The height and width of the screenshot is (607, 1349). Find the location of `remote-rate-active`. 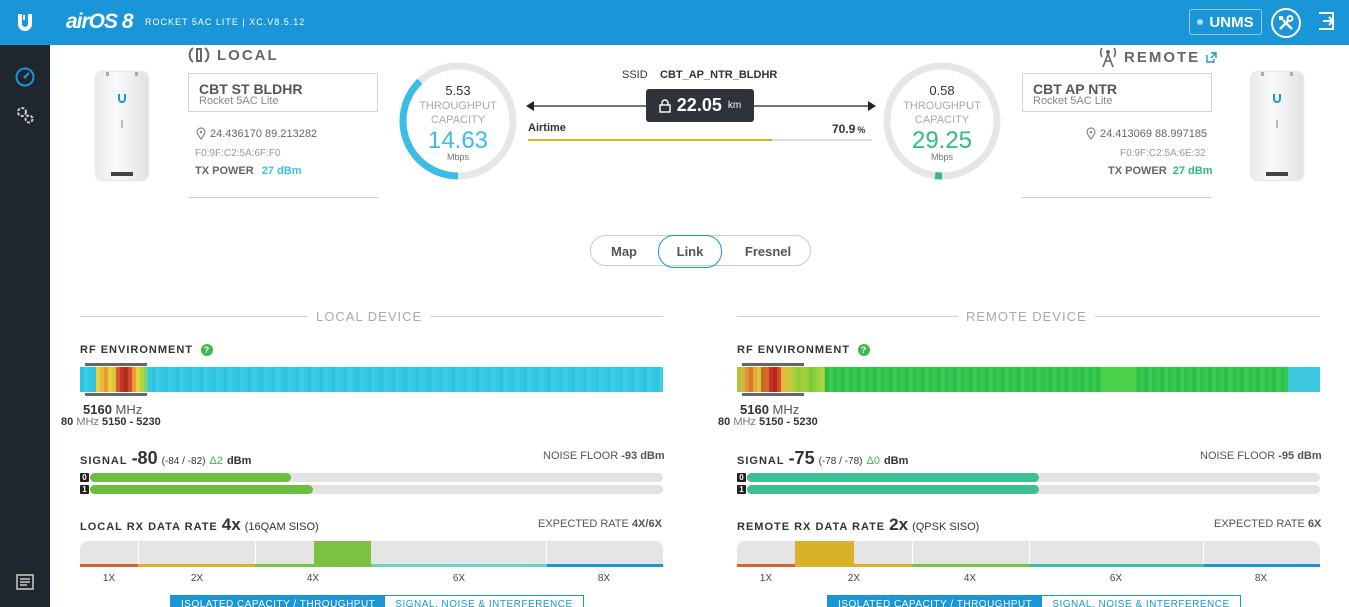

remote-rate-active is located at coordinates (824, 552).